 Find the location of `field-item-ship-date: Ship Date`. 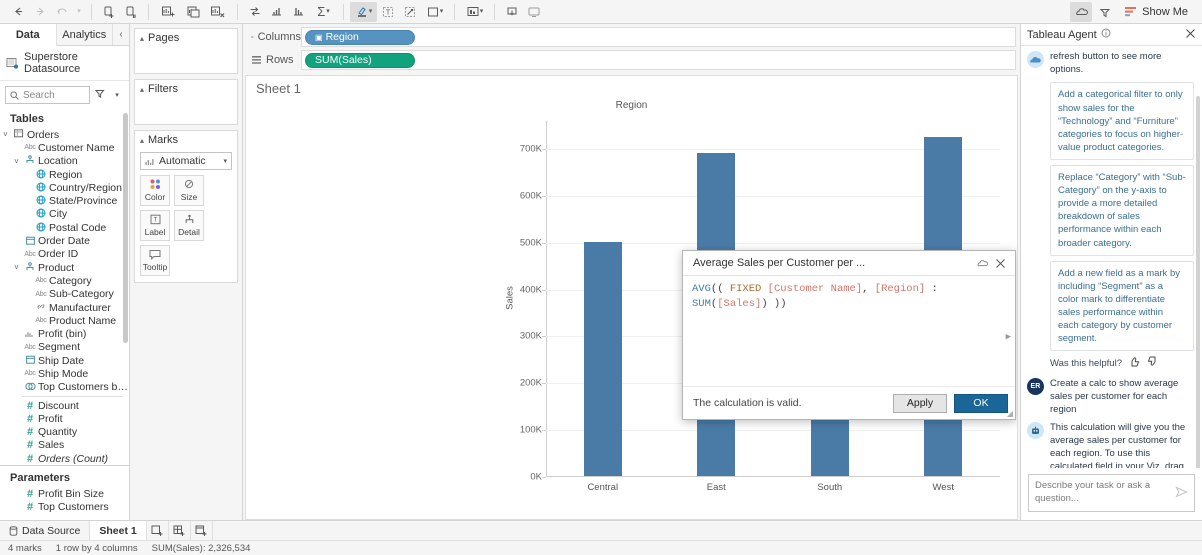

field-item-ship-date: Ship Date is located at coordinates (64, 360).